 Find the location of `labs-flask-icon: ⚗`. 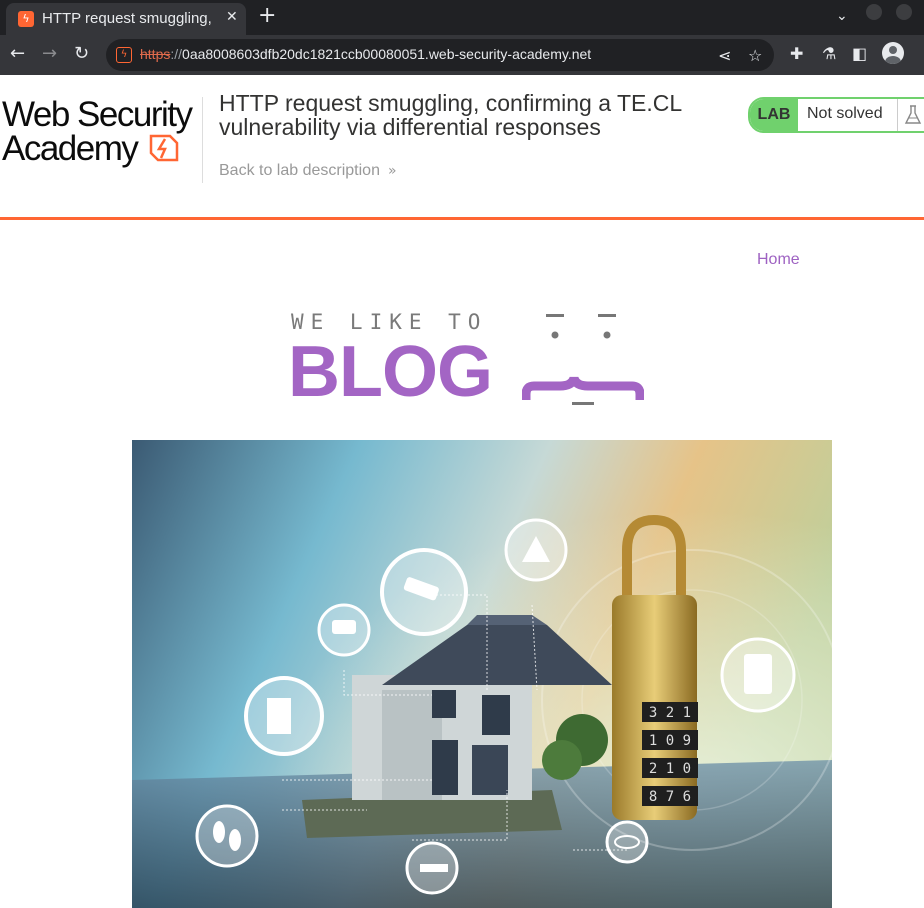

labs-flask-icon: ⚗ is located at coordinates (829, 53).